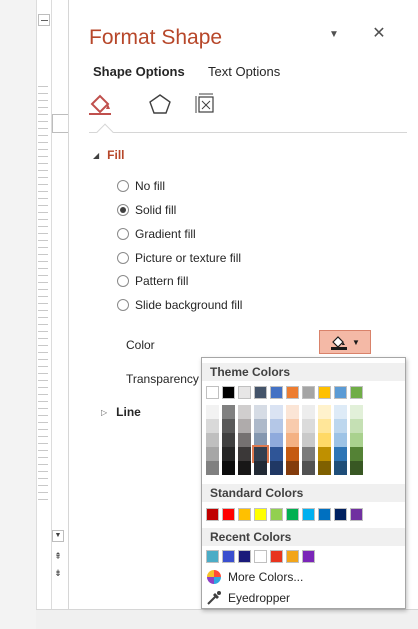  What do you see at coordinates (152, 281) in the screenshot?
I see `radio-pattern-fill: Pattern fill` at bounding box center [152, 281].